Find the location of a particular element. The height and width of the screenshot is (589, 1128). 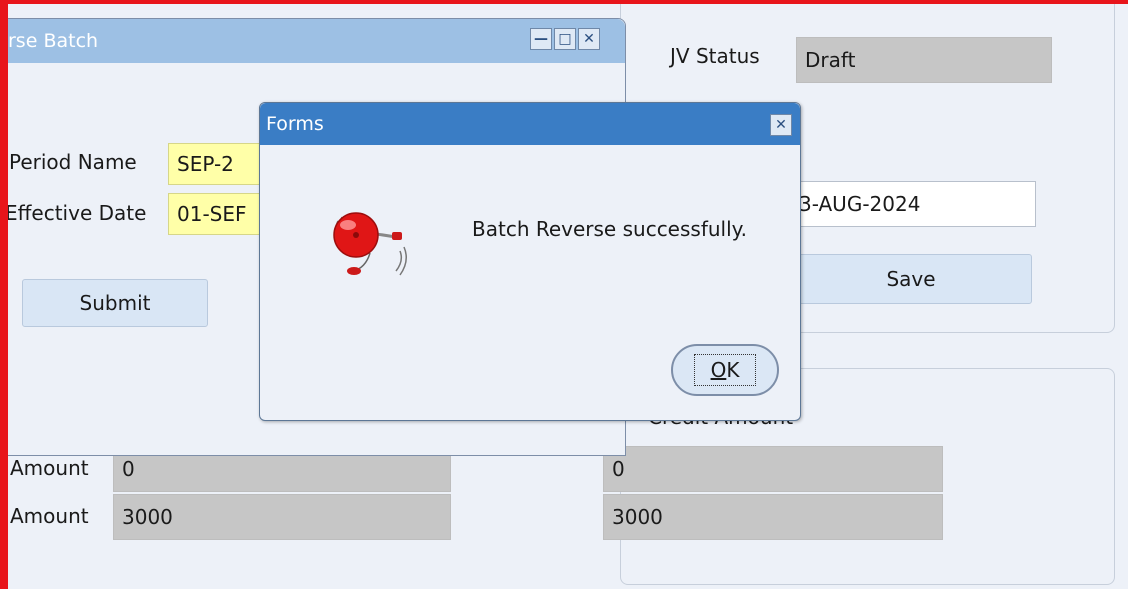

period-name-label: Period Name is located at coordinates (73, 162).